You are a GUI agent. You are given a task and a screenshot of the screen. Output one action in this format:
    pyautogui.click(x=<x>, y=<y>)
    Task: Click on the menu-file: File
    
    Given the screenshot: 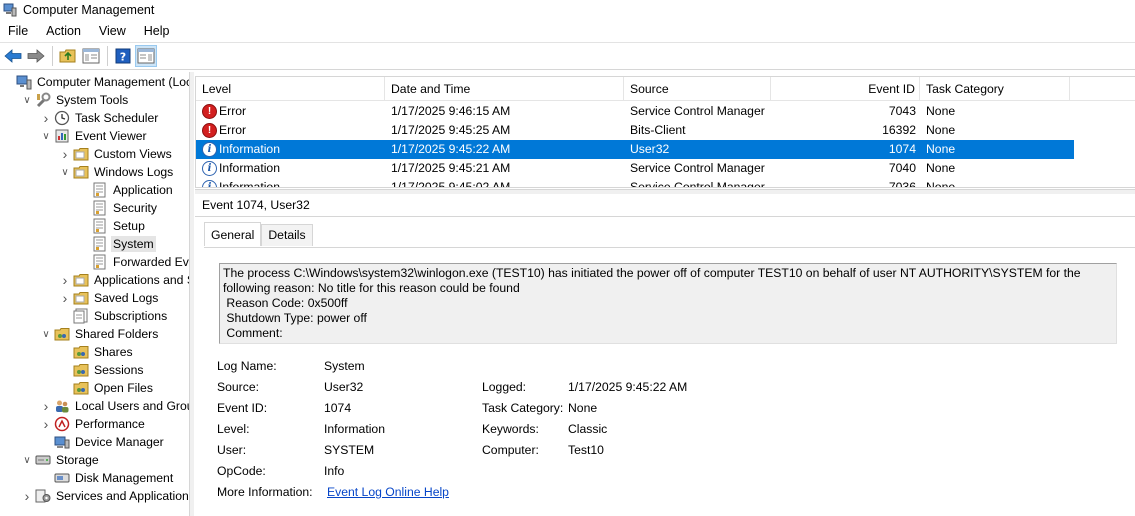 What is the action you would take?
    pyautogui.click(x=18, y=31)
    